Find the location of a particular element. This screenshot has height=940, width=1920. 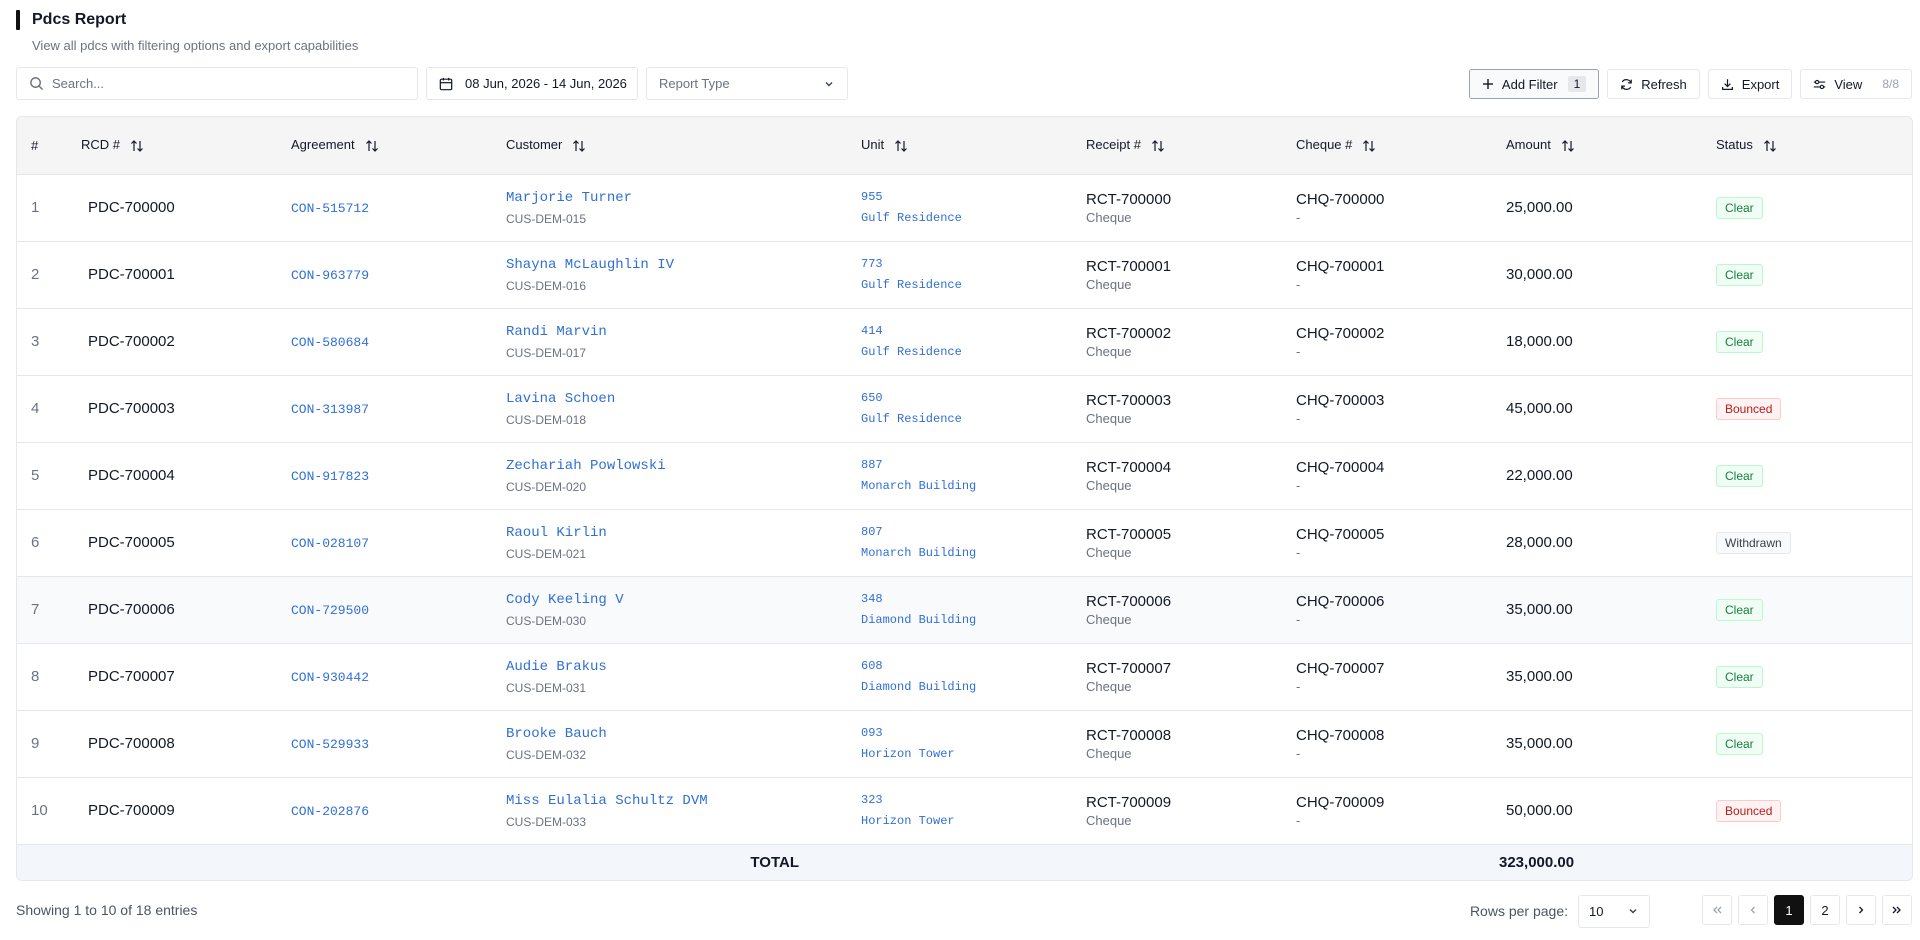

column-header-amount: Amount is located at coordinates (1597, 146).